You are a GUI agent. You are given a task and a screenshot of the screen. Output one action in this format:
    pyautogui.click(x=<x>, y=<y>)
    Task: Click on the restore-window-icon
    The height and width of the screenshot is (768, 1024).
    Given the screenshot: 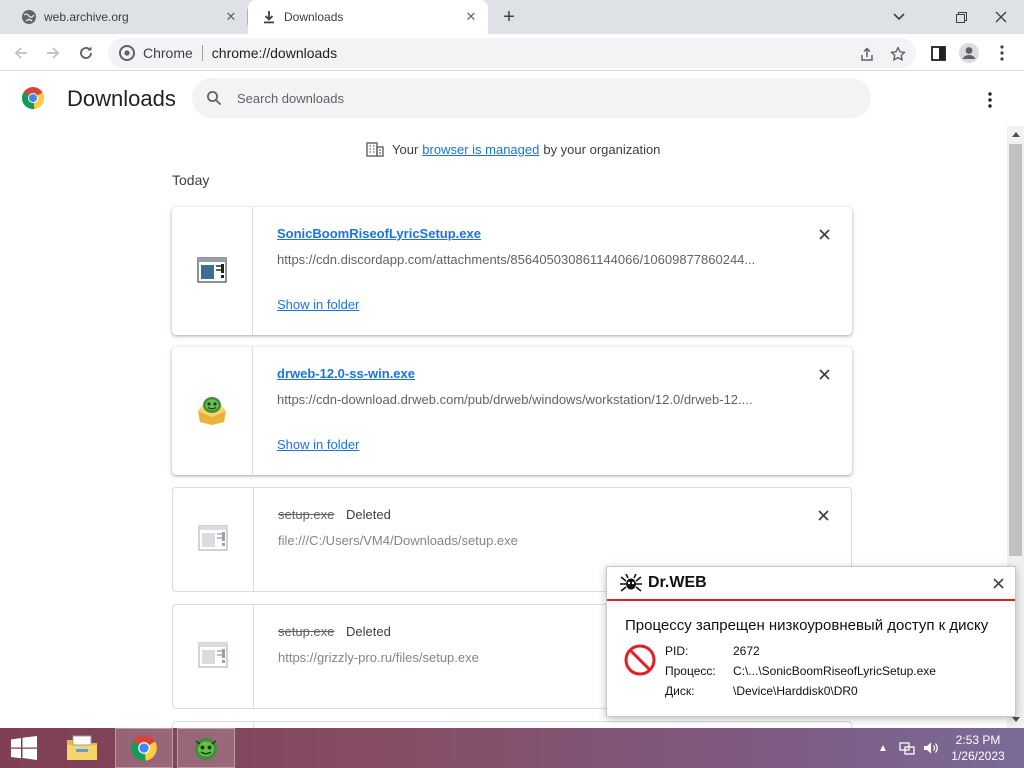 What is the action you would take?
    pyautogui.click(x=961, y=17)
    